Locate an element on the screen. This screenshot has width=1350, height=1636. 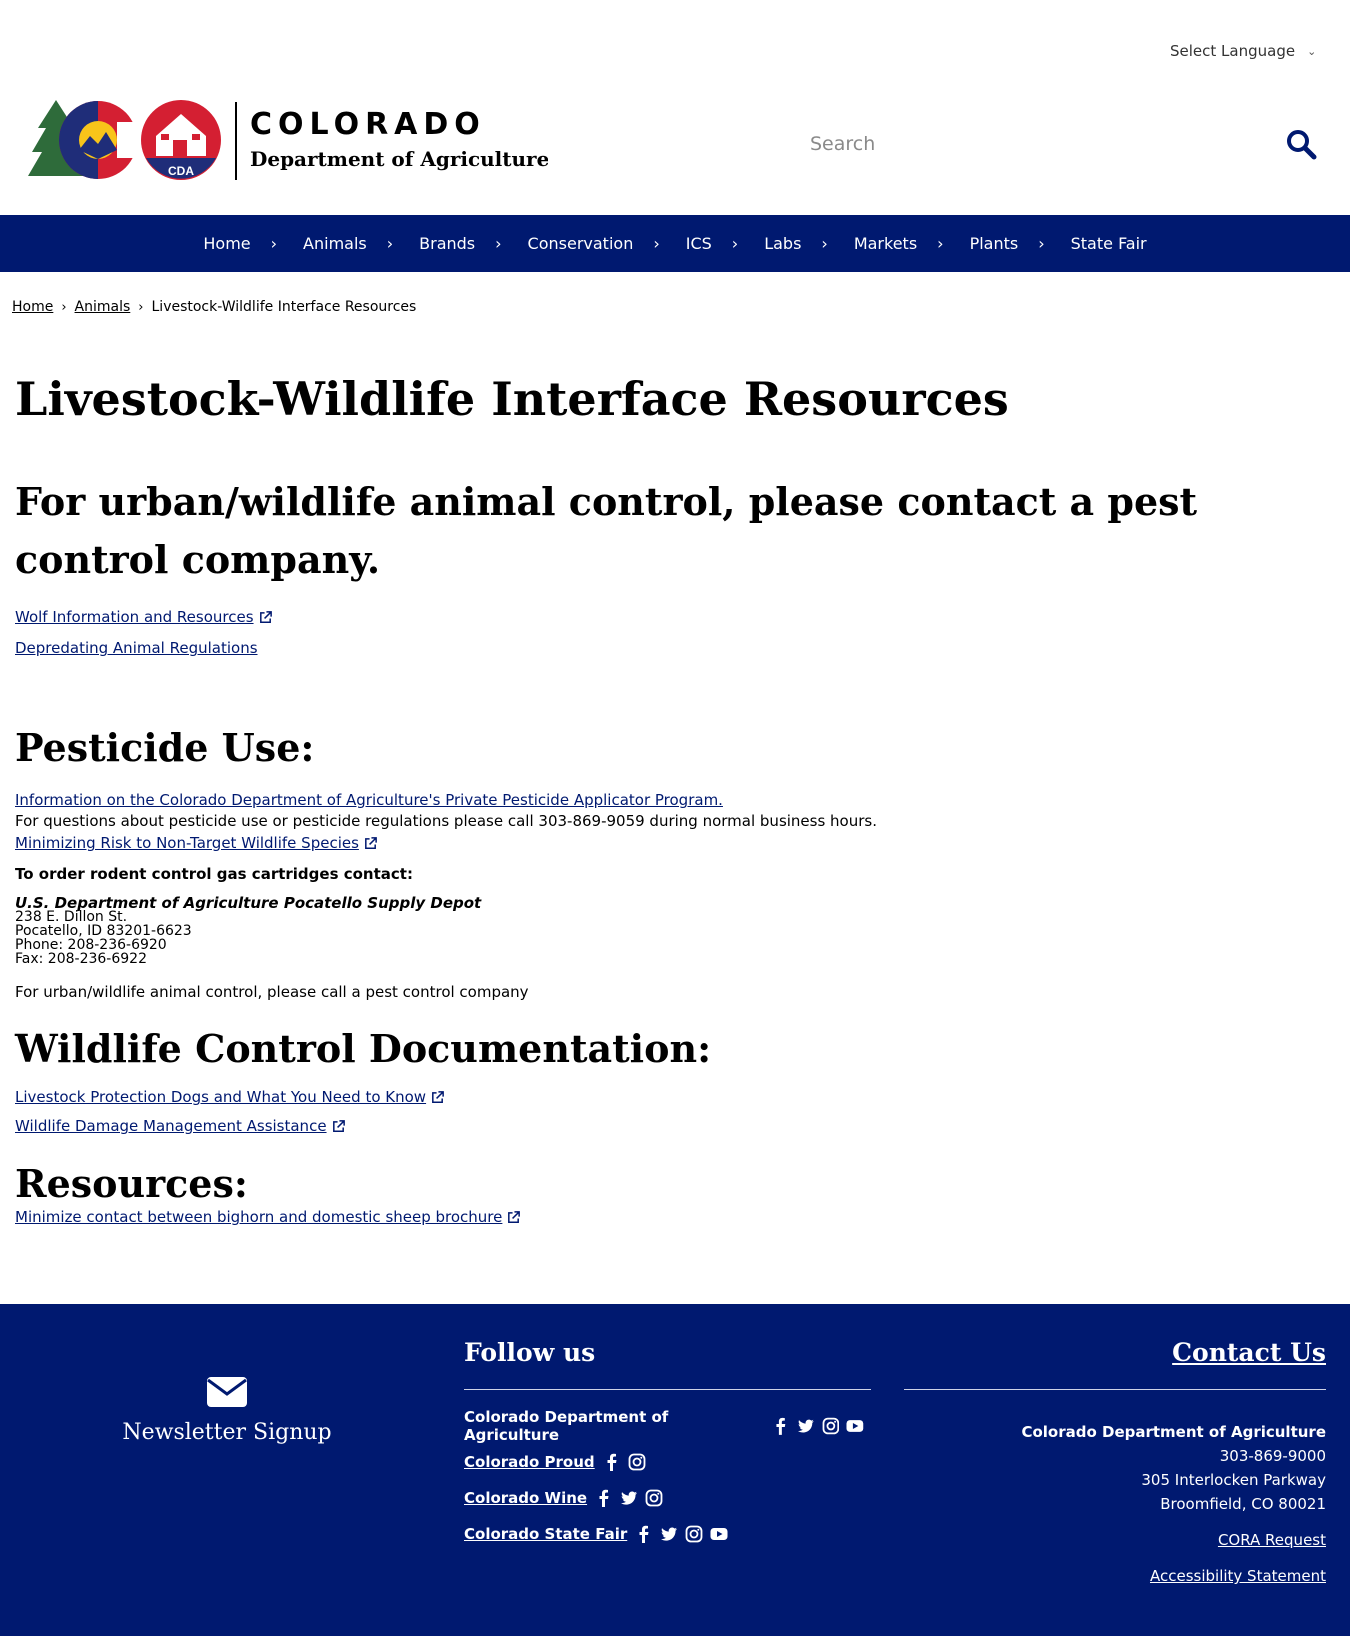
nav-item-brands: Brands › is located at coordinates (460, 243).